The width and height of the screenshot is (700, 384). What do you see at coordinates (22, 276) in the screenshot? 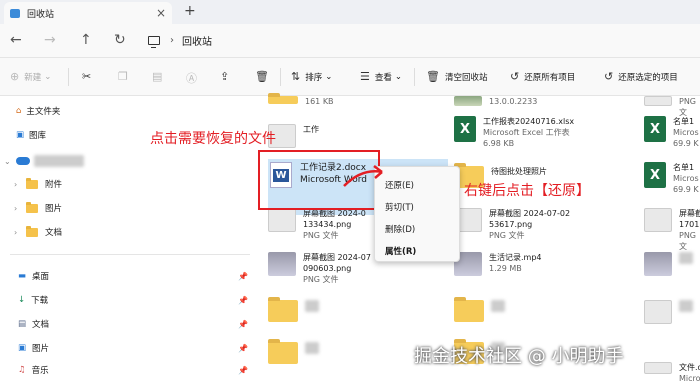
I see `desktop-icon: ▬` at bounding box center [22, 276].